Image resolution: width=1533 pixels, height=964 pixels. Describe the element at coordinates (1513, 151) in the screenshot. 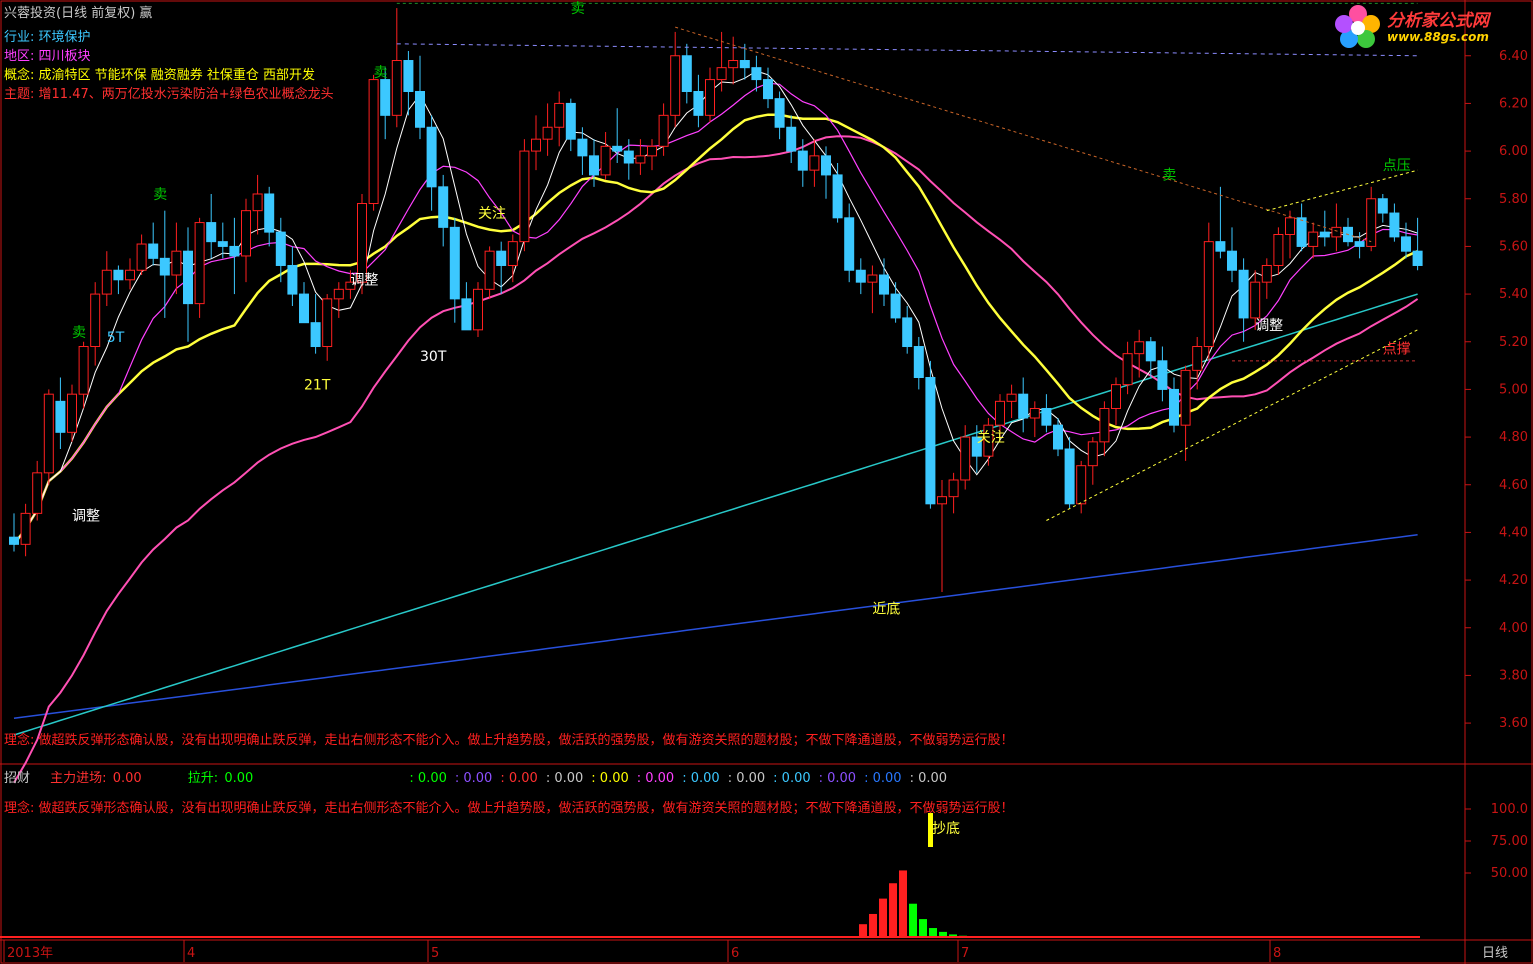

I see `y-tick-label: 6.00` at that location.